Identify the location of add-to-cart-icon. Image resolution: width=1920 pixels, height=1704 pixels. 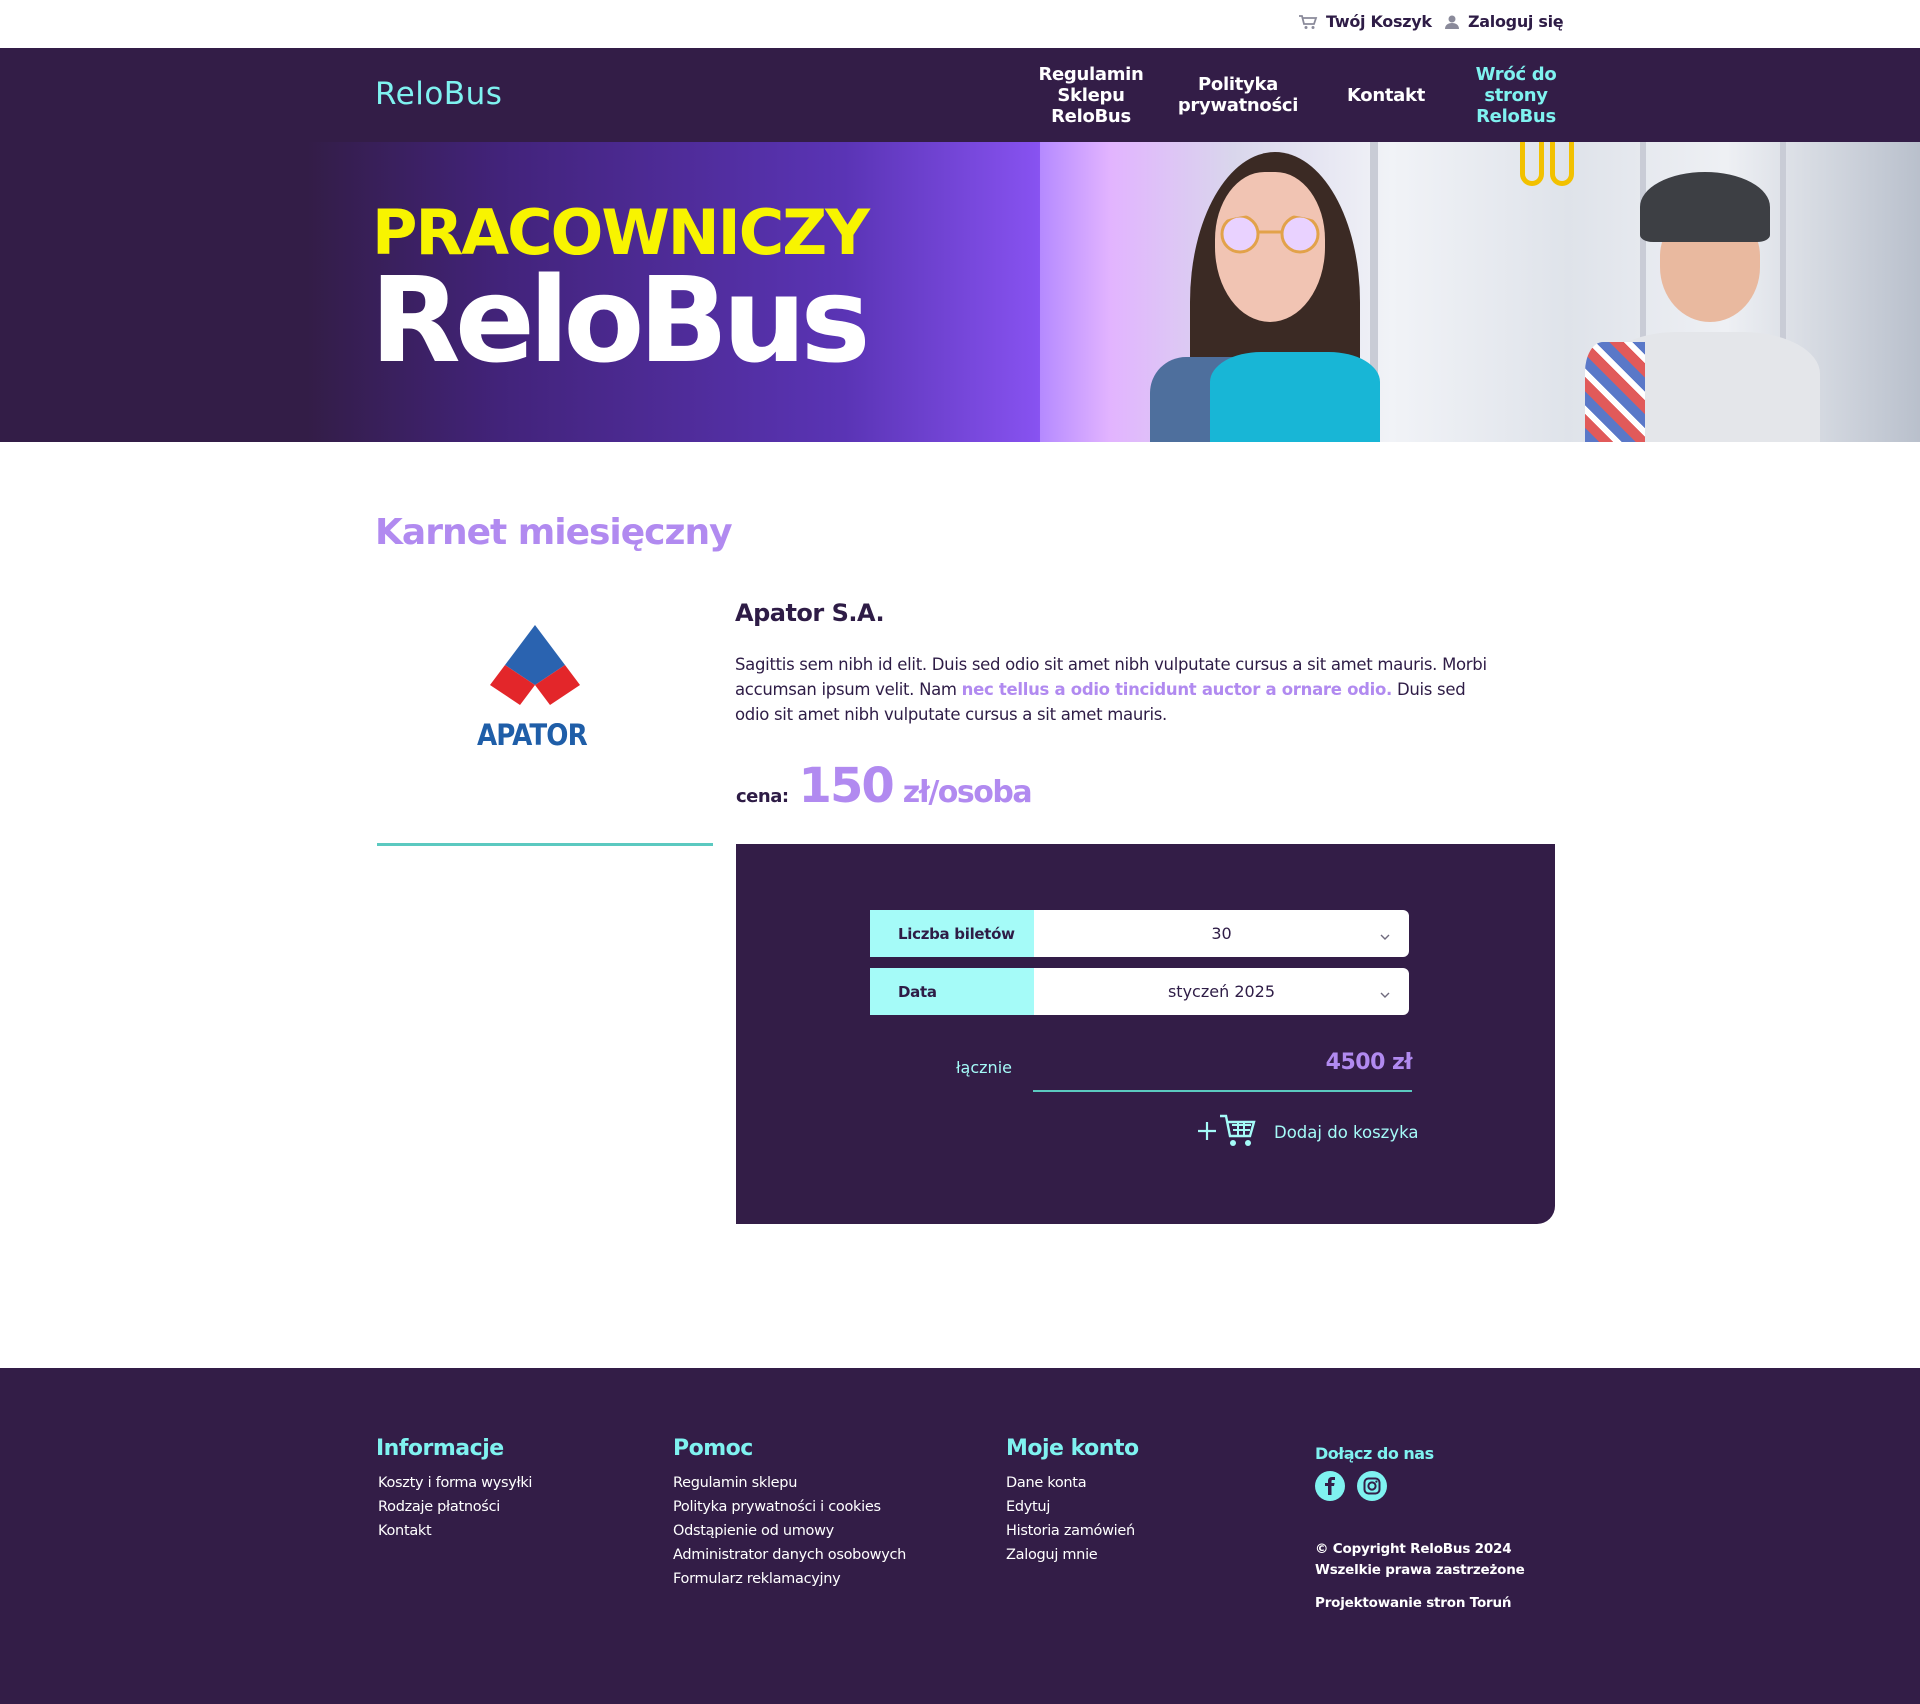
(1227, 1132).